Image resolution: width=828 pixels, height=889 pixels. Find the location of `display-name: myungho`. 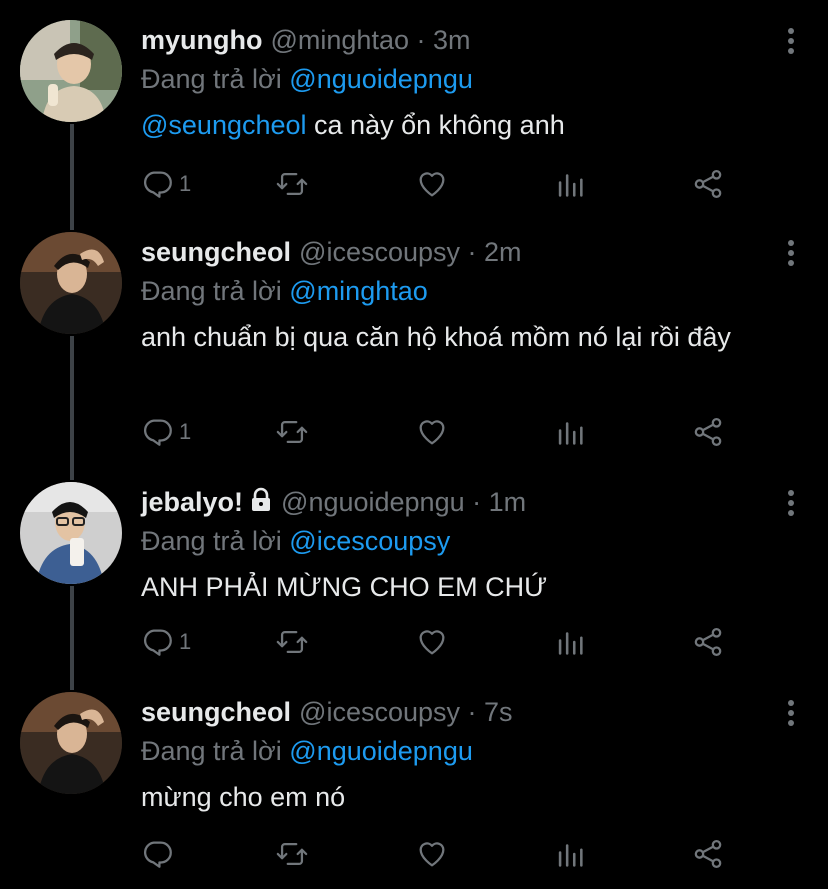

display-name: myungho is located at coordinates (202, 40).